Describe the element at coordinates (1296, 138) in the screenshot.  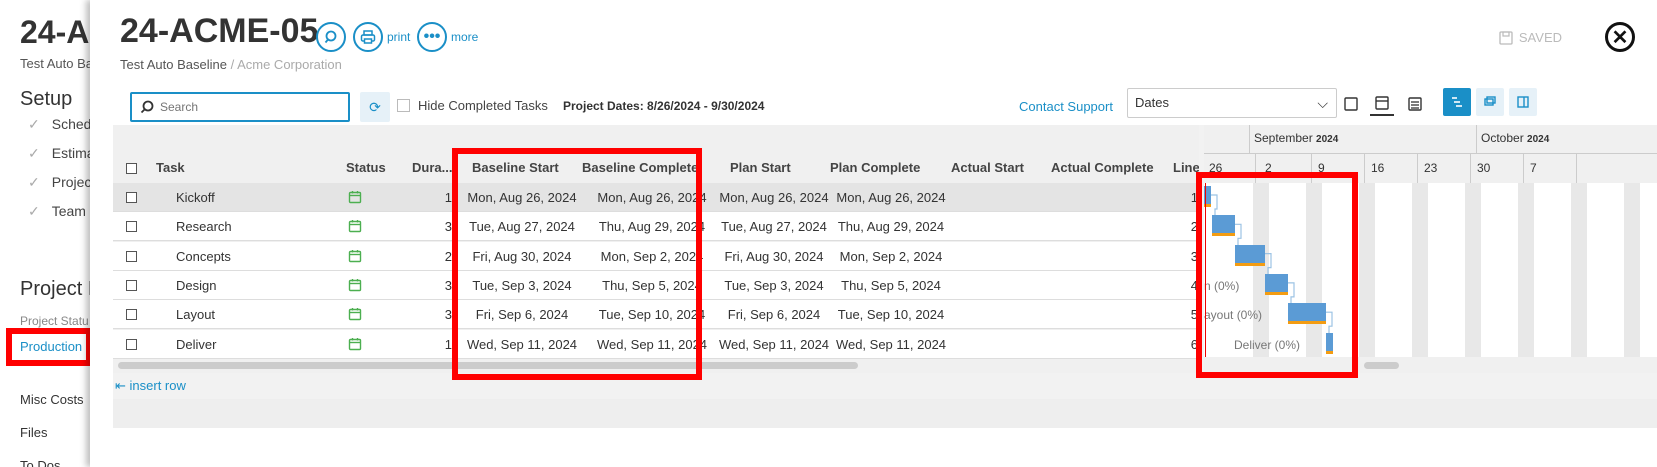
I see `gantt-month-september: September 2024` at that location.